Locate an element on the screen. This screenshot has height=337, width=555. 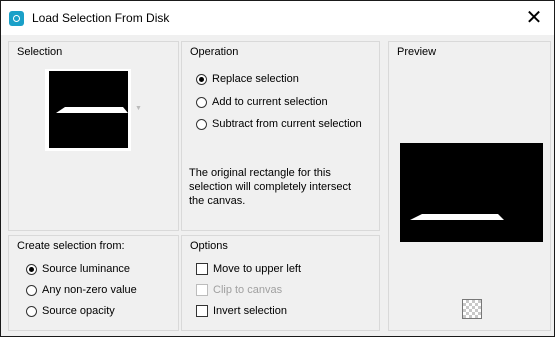
radio-source-opacity: Source opacity is located at coordinates (70, 311).